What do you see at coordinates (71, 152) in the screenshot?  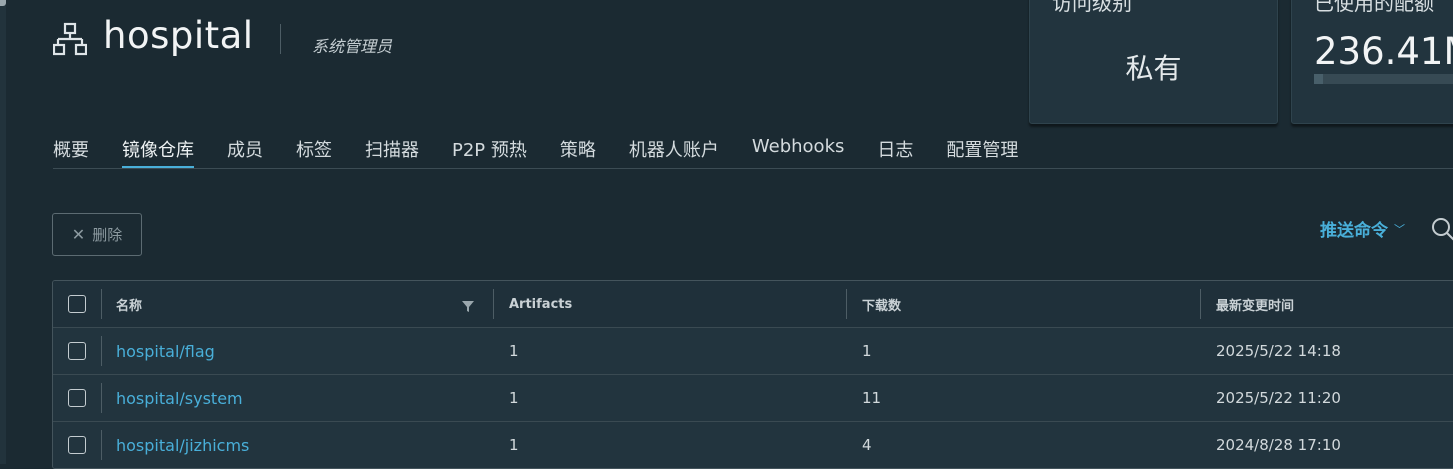 I see `tab-summary: 概要` at bounding box center [71, 152].